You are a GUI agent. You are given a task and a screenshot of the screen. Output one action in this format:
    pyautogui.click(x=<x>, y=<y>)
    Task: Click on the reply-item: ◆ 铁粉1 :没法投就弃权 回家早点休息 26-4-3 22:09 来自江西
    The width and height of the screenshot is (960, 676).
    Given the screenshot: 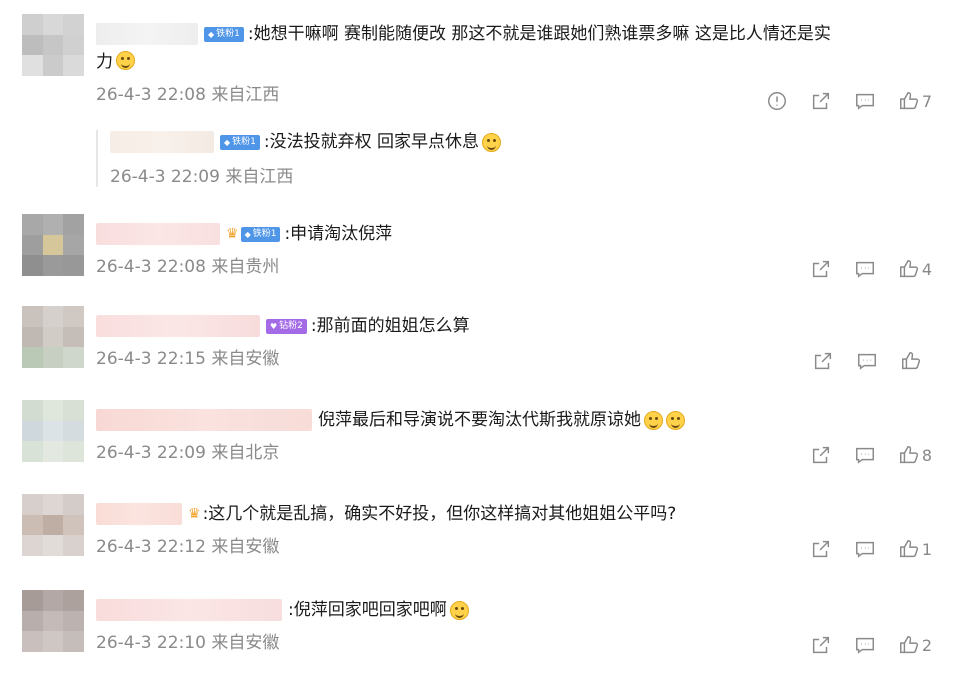 What is the action you would take?
    pyautogui.click(x=356, y=158)
    